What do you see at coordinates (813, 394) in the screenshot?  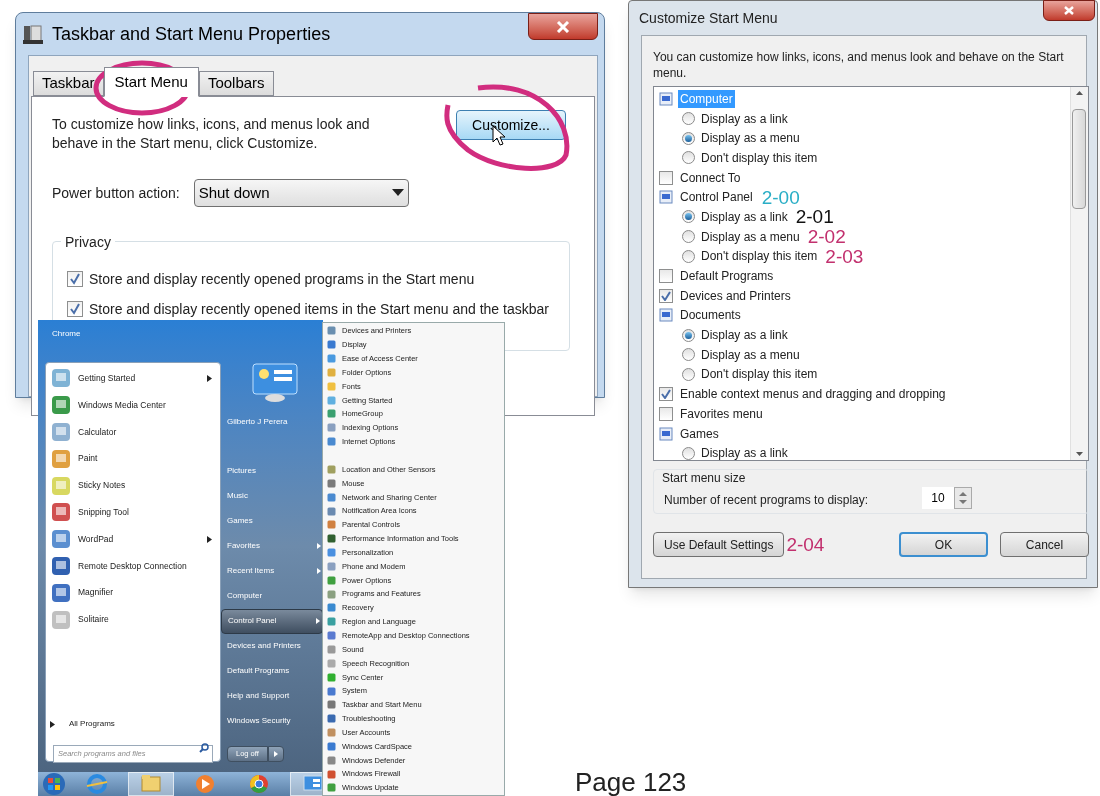 I see `option-label: Enable context menus and dragging and dropping` at bounding box center [813, 394].